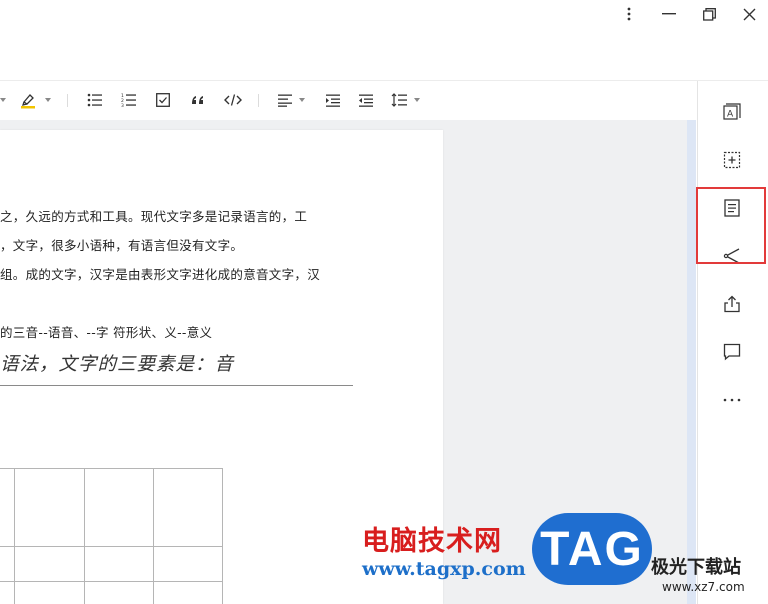 Image resolution: width=768 pixels, height=604 pixels. I want to click on scrollbar-track, so click(691, 362).